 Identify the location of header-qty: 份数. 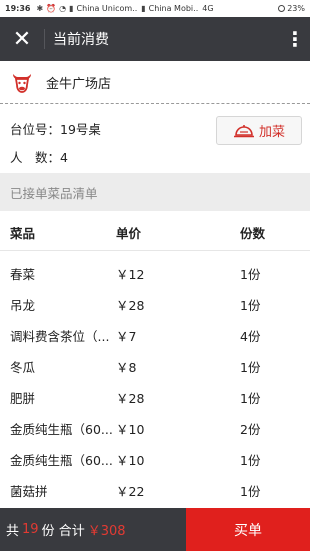
(253, 233).